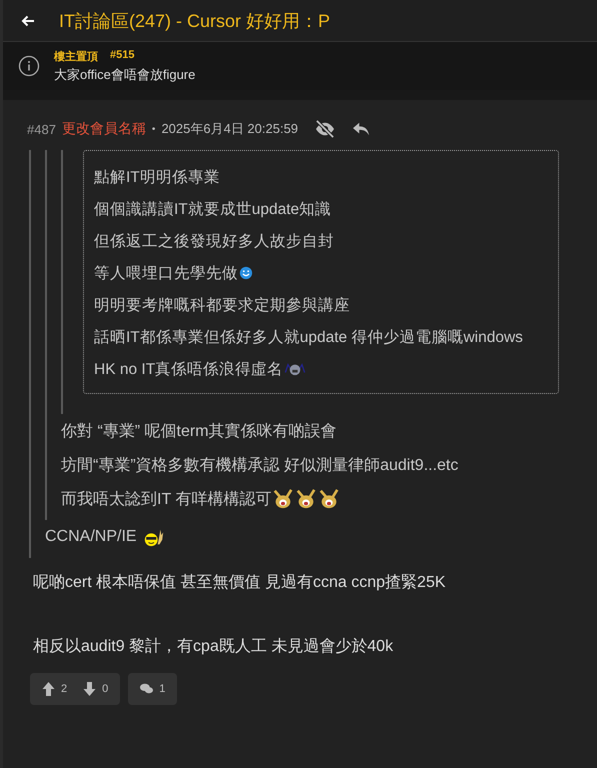 The width and height of the screenshot is (597, 768). What do you see at coordinates (29, 66) in the screenshot?
I see `info-icon` at bounding box center [29, 66].